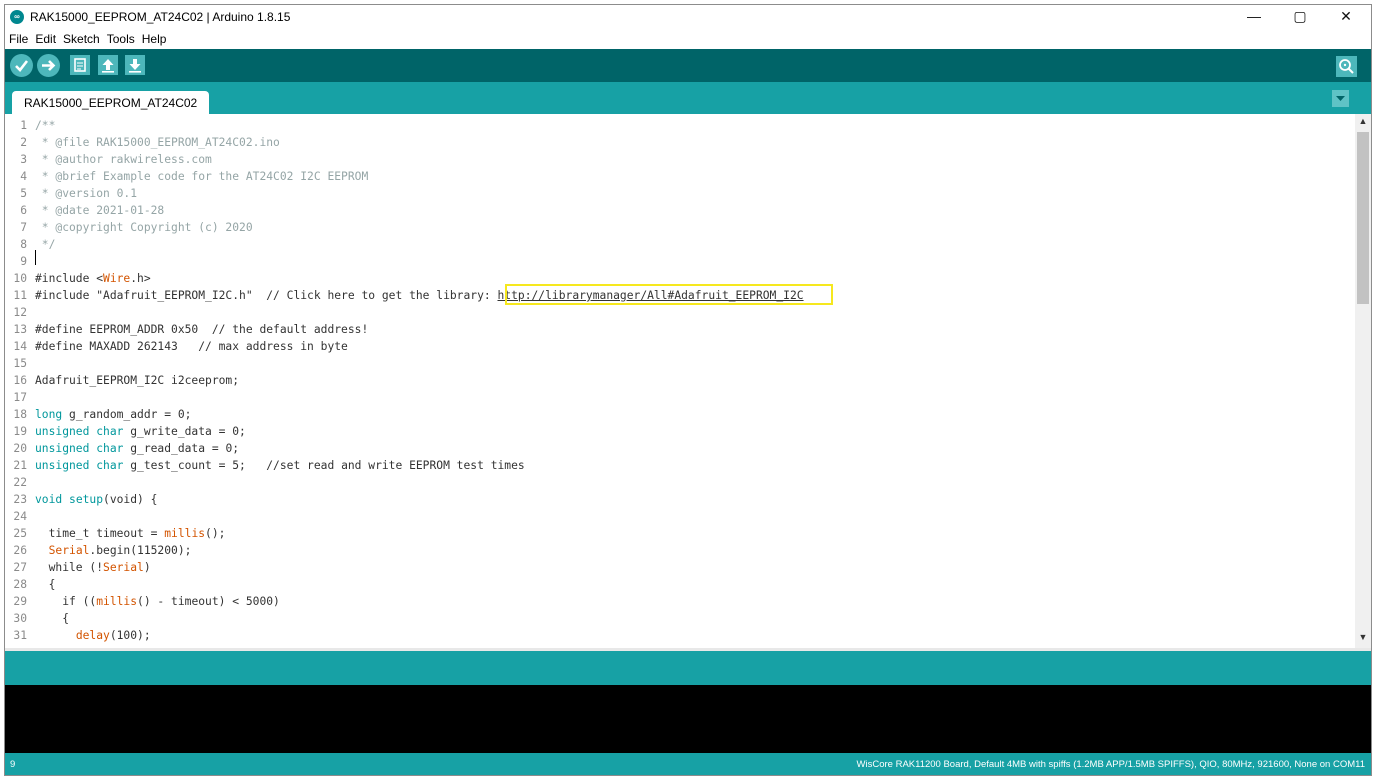  What do you see at coordinates (688, 668) in the screenshot?
I see `status-message-area` at bounding box center [688, 668].